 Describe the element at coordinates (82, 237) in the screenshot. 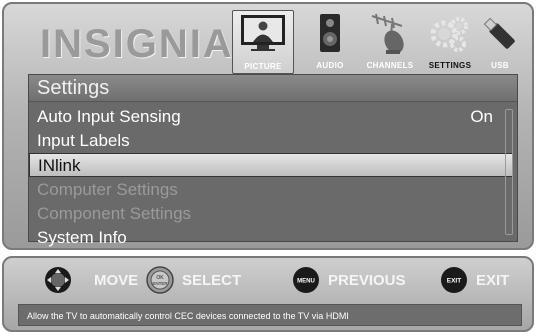

I see `menu-item-label: System Info` at that location.